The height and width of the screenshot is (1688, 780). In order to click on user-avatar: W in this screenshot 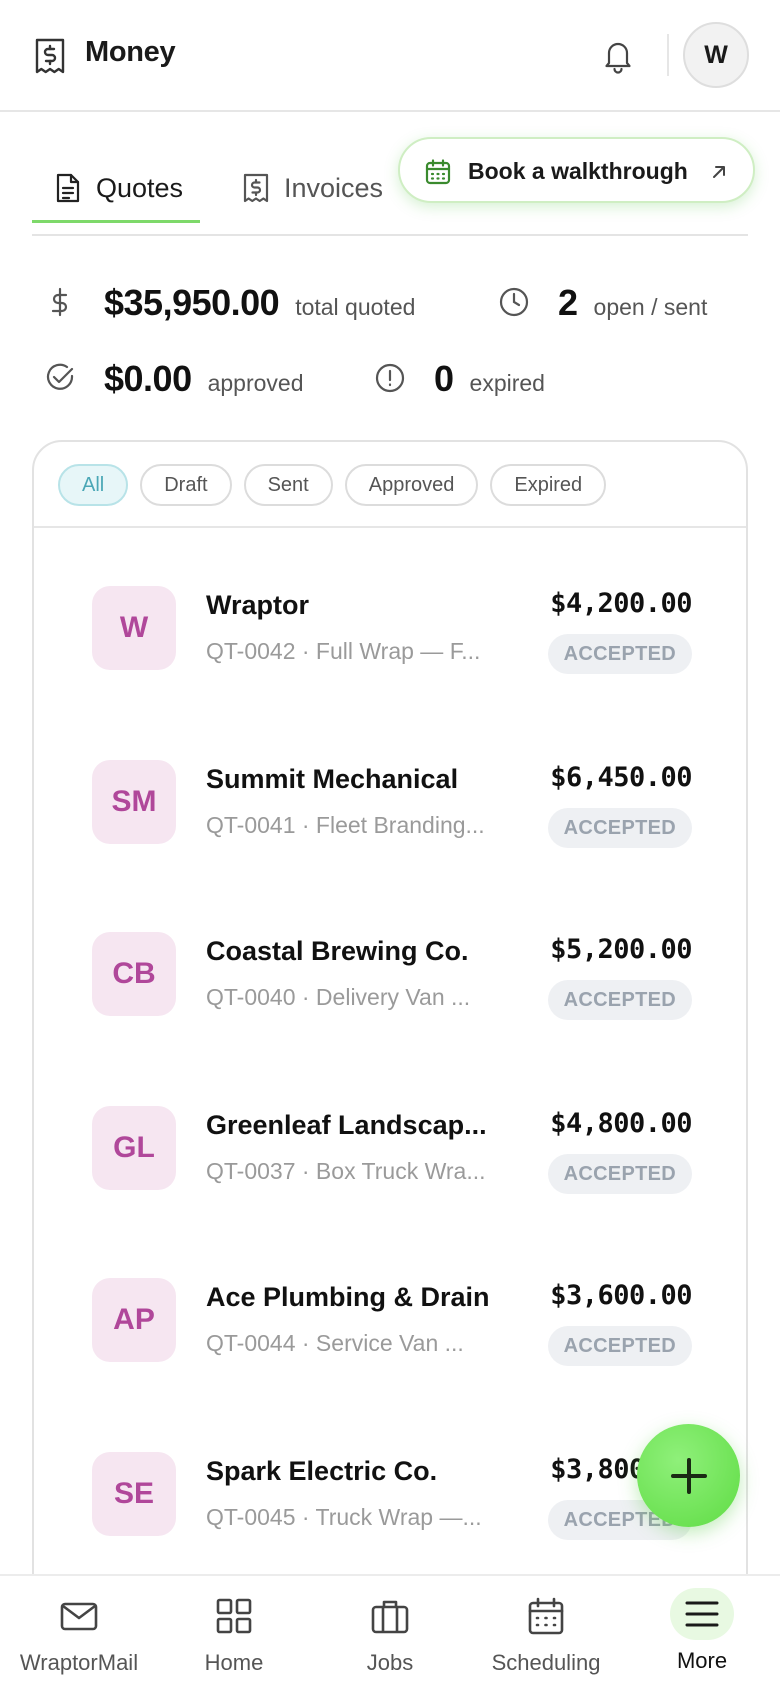, I will do `click(716, 55)`.